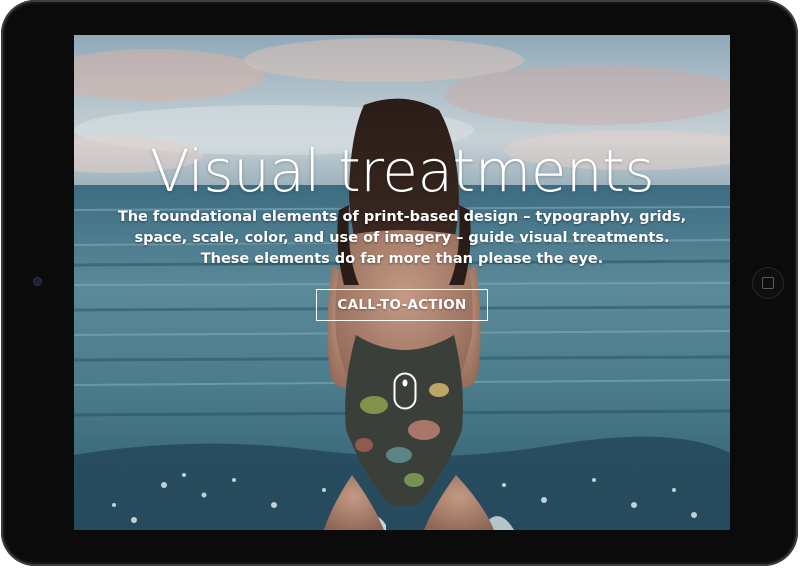 This screenshot has width=800, height=570. Describe the element at coordinates (37, 281) in the screenshot. I see `front-camera-icon` at that location.